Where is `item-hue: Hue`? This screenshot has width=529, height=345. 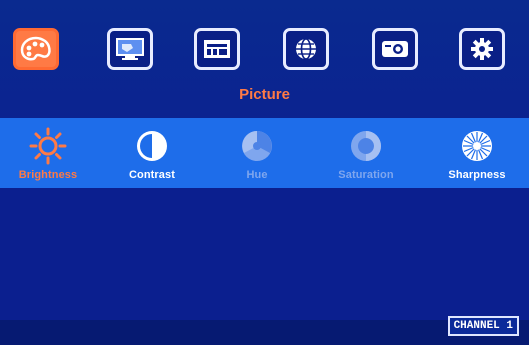 item-hue: Hue is located at coordinates (257, 153).